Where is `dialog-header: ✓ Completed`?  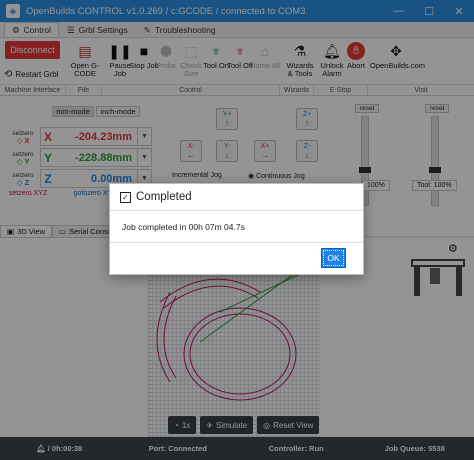 dialog-header: ✓ Completed is located at coordinates (236, 197).